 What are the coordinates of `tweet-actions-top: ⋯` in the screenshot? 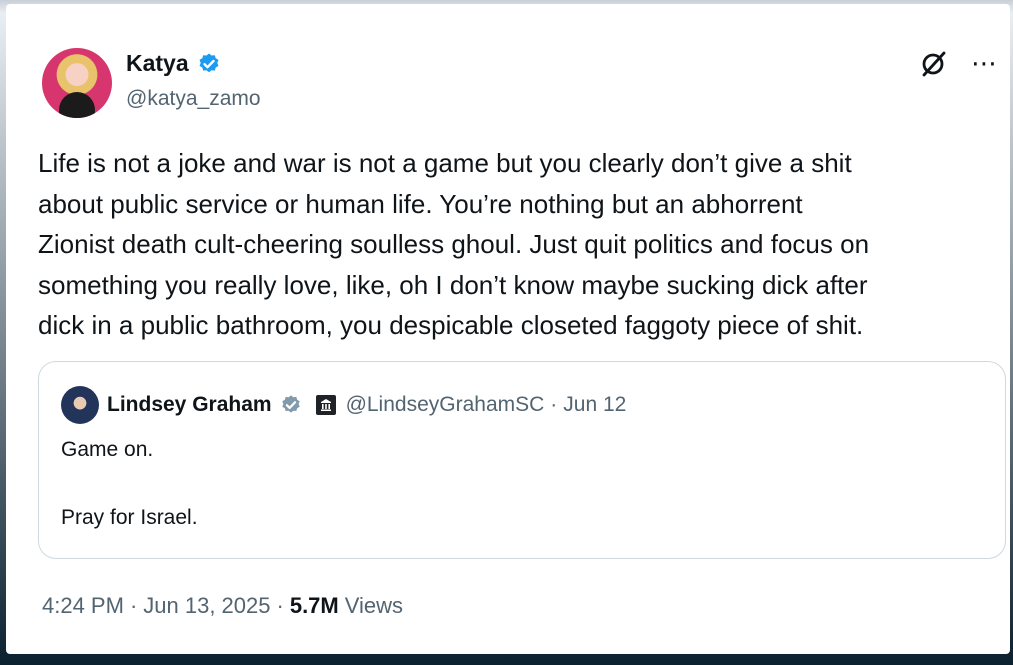 It's located at (958, 63).